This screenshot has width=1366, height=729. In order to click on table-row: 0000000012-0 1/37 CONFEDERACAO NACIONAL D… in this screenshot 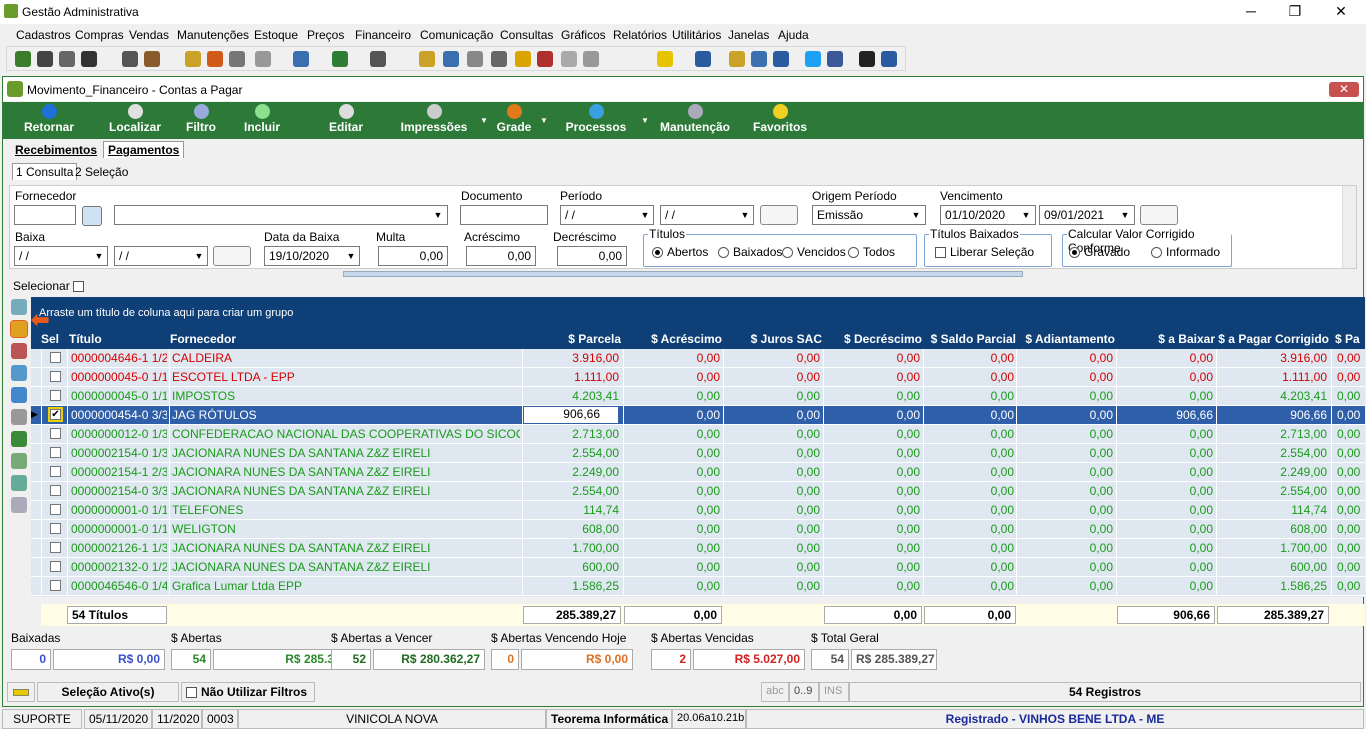, I will do `click(698, 434)`.